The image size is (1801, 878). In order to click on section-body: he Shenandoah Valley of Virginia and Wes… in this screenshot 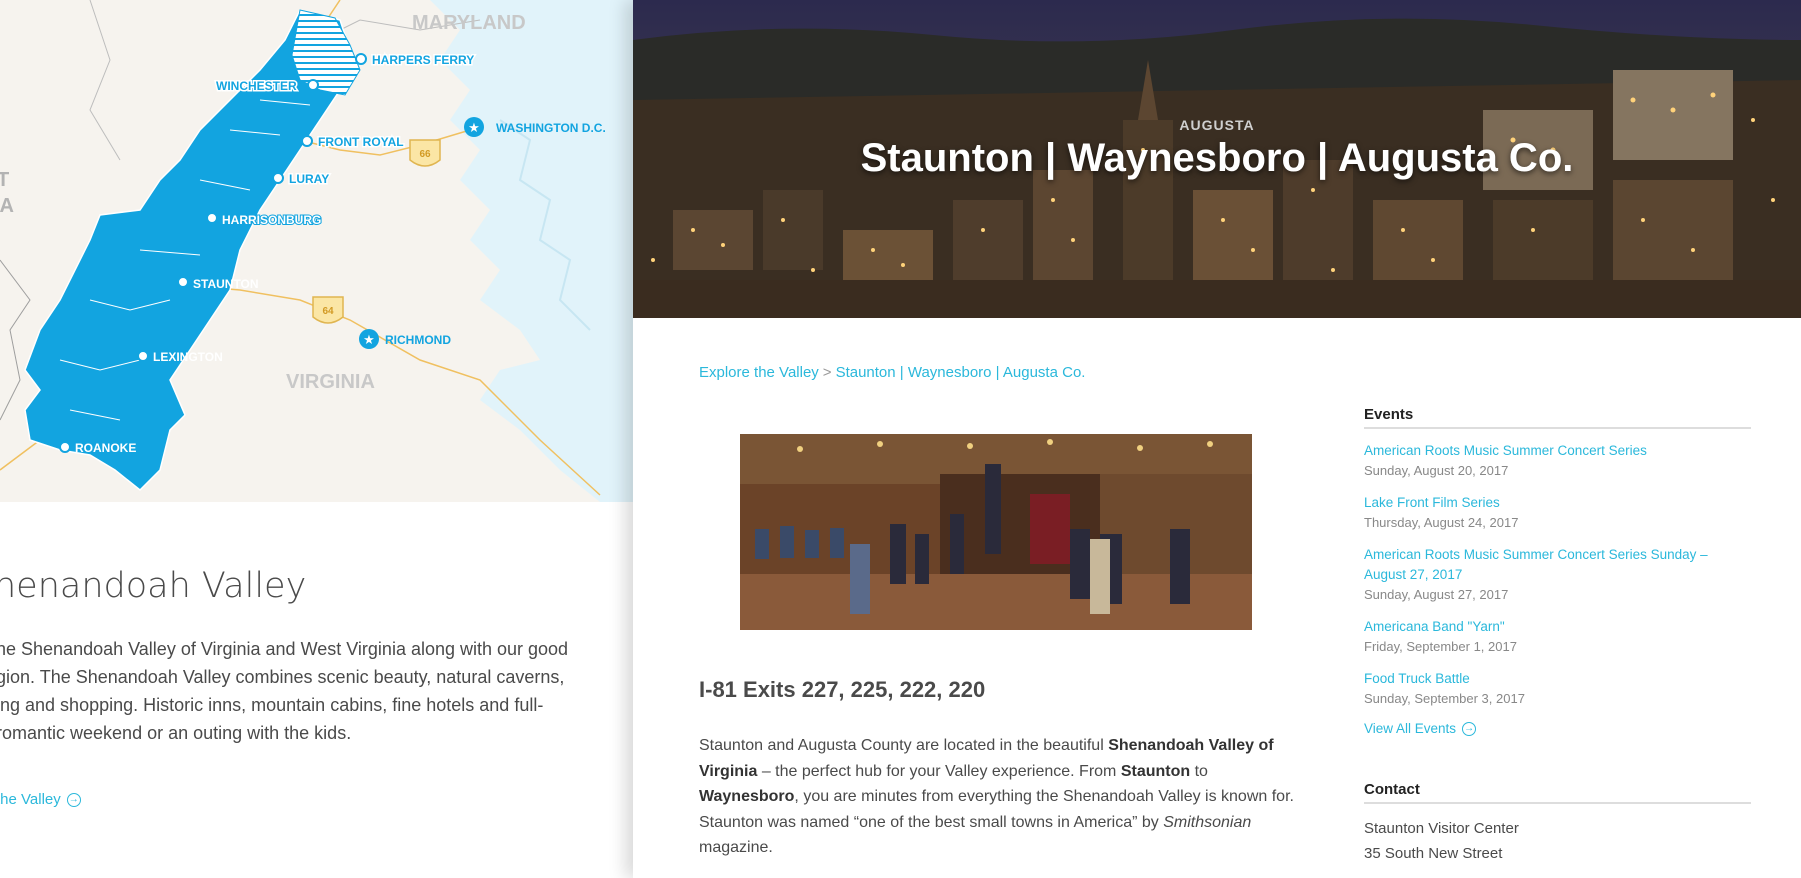, I will do `click(298, 691)`.